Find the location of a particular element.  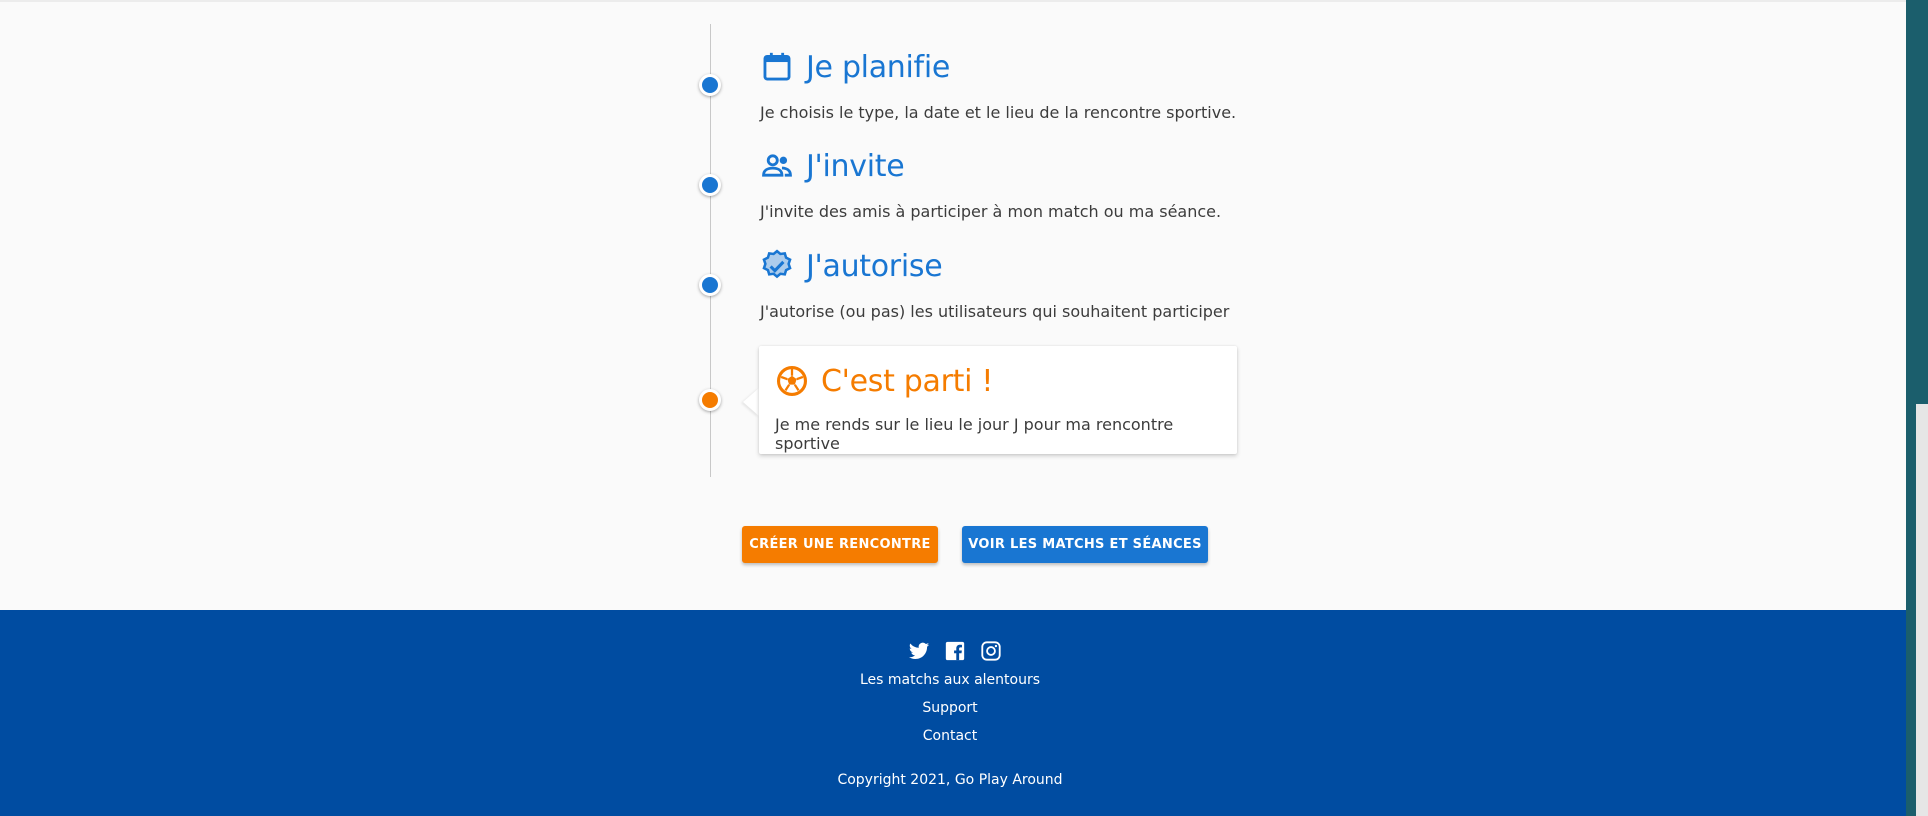

facebook-icon is located at coordinates (955, 651).